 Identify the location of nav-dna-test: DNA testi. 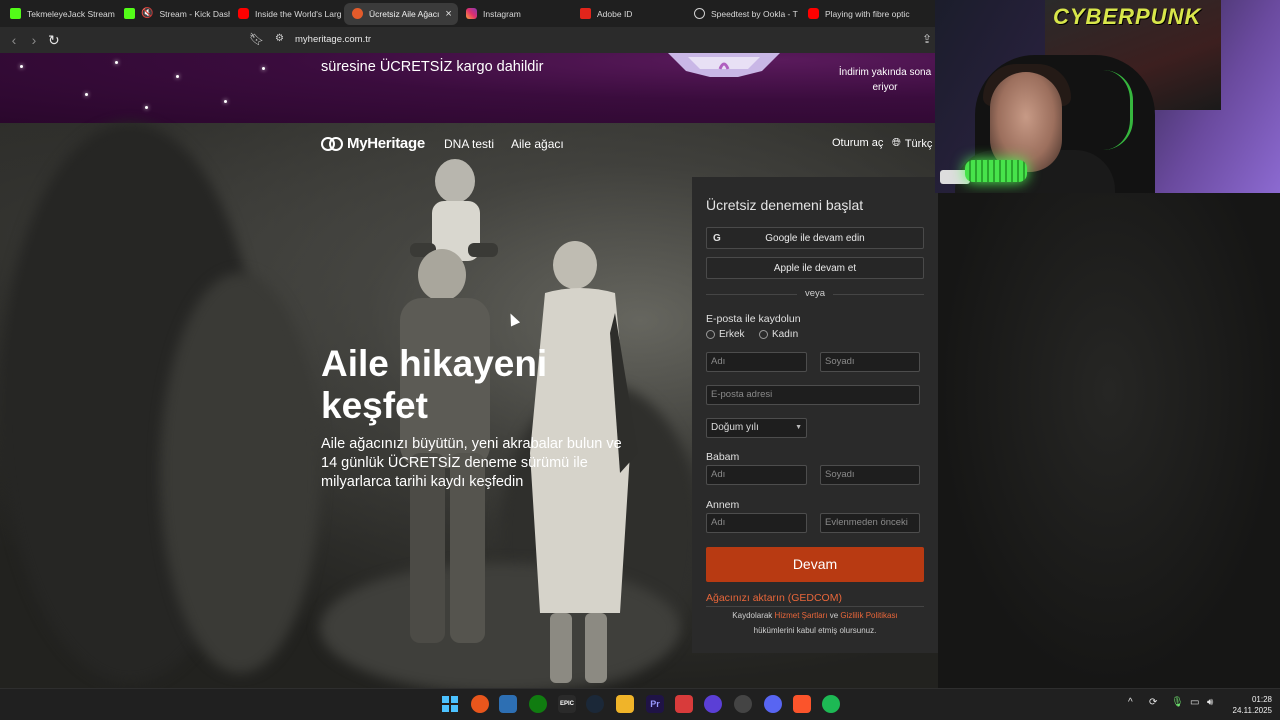
(469, 144).